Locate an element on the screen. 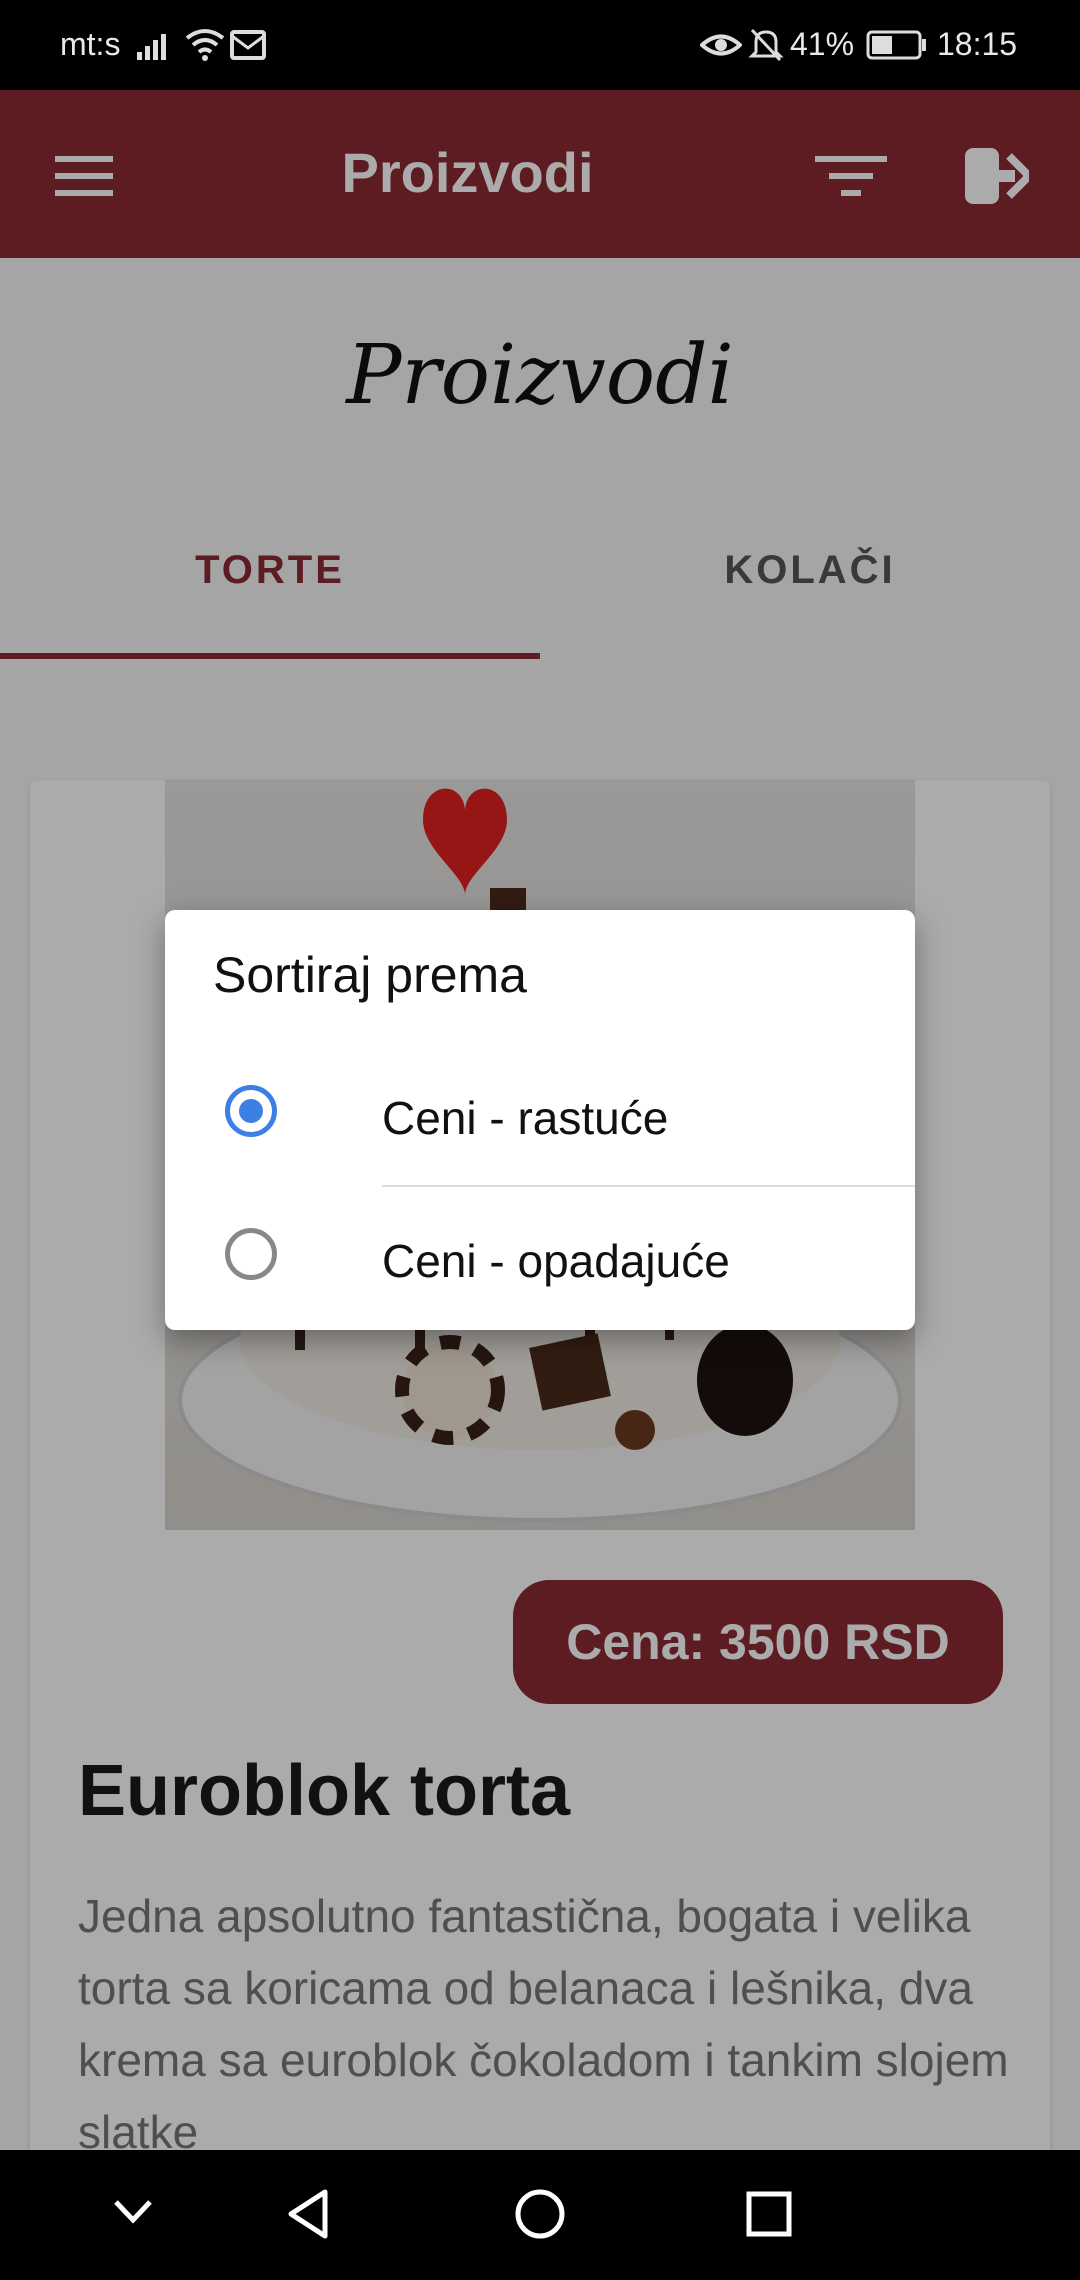 The width and height of the screenshot is (1080, 2280). status-bar: mt:s 41% 18:15 is located at coordinates (540, 45).